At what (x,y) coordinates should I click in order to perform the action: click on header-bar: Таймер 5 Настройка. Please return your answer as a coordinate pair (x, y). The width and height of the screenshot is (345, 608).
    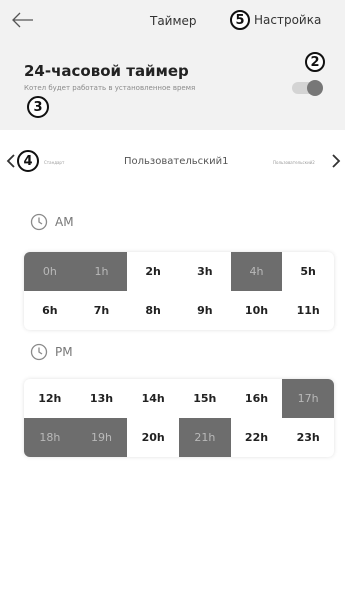
    Looking at the image, I should click on (172, 20).